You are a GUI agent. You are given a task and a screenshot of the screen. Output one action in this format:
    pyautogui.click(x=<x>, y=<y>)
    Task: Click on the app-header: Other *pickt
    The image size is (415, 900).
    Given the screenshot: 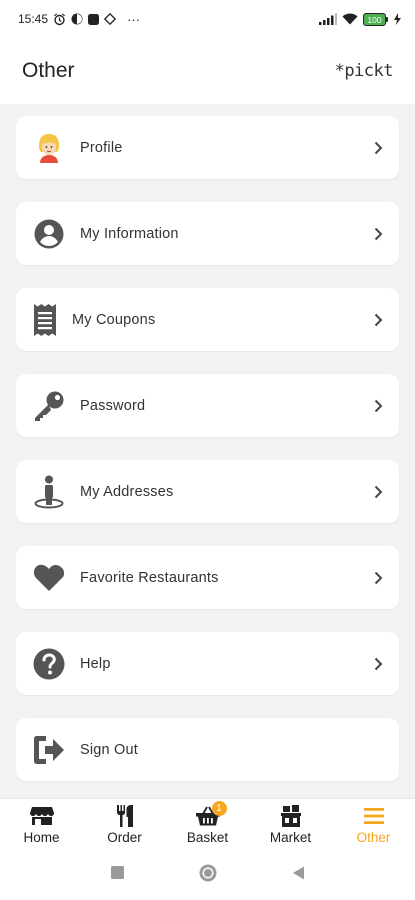 What is the action you would take?
    pyautogui.click(x=207, y=71)
    